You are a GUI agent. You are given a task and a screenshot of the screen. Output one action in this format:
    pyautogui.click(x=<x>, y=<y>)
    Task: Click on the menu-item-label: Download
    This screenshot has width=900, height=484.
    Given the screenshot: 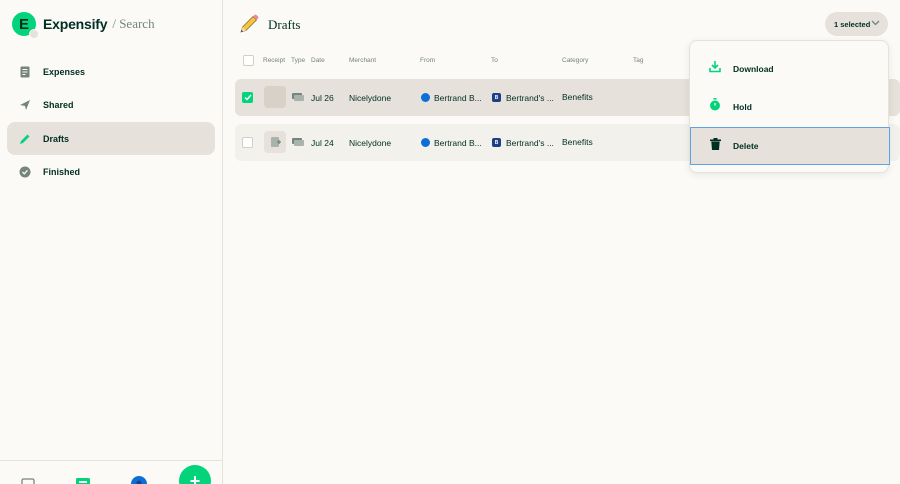 What is the action you would take?
    pyautogui.click(x=753, y=69)
    